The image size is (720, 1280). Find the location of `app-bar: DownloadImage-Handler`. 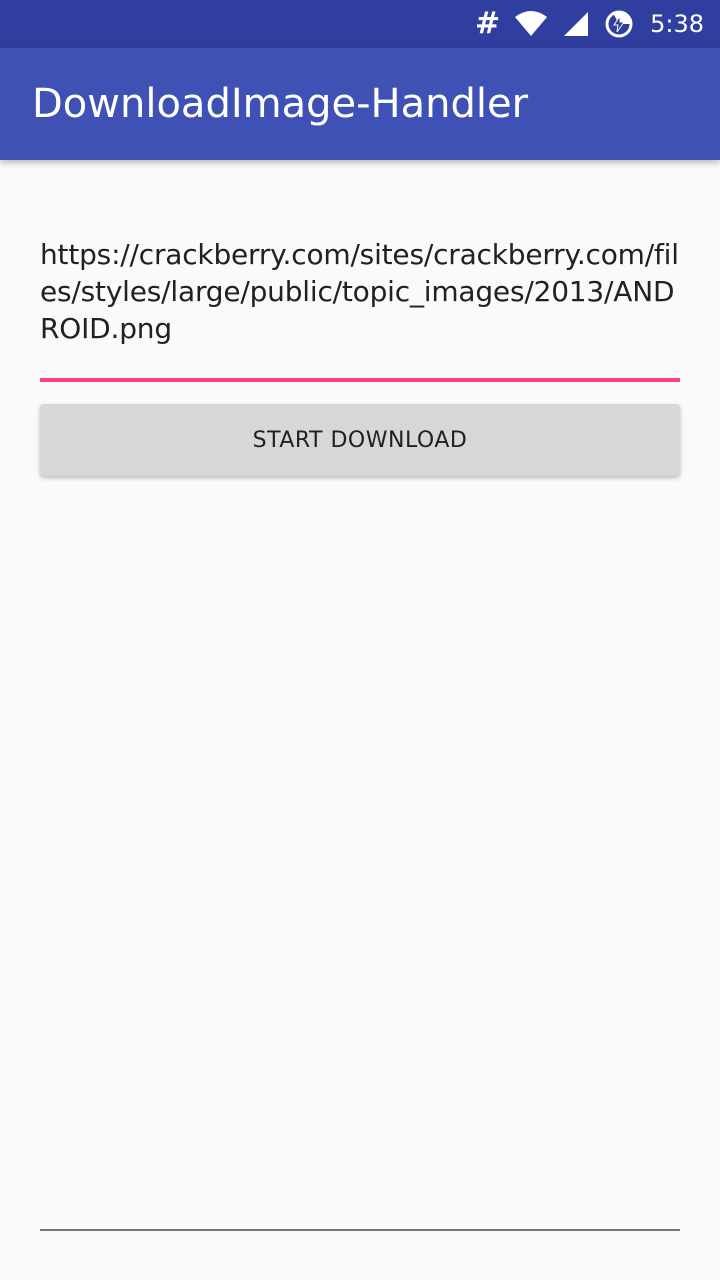

app-bar: DownloadImage-Handler is located at coordinates (360, 104).